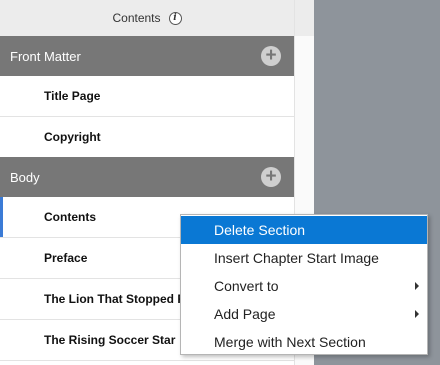  I want to click on menu-item-merge-with-next-section: Merge with Next Section, so click(304, 342).